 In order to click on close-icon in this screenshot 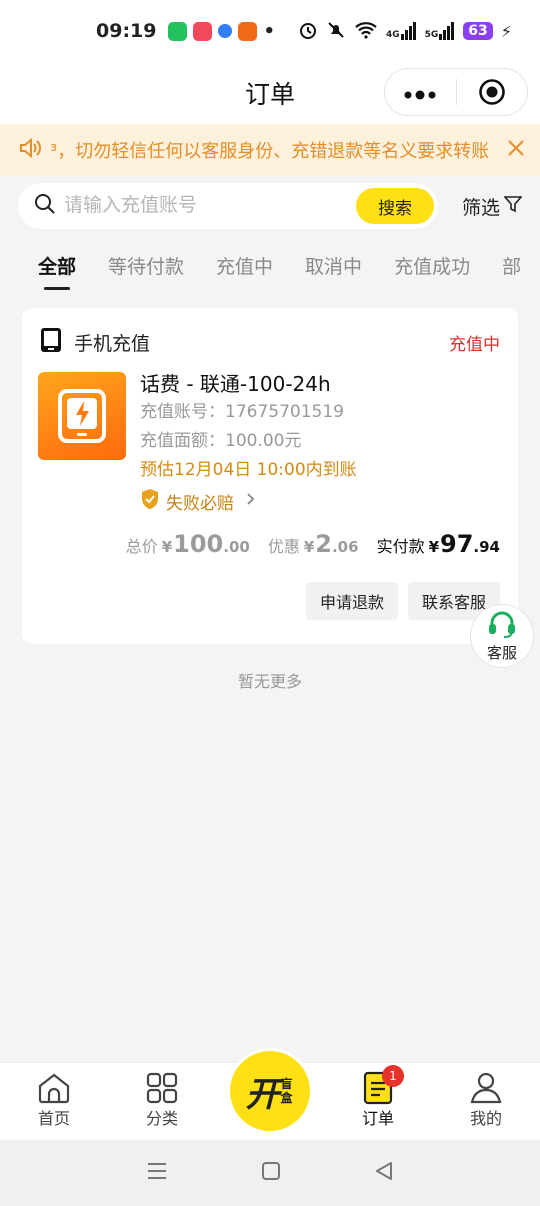, I will do `click(516, 150)`.